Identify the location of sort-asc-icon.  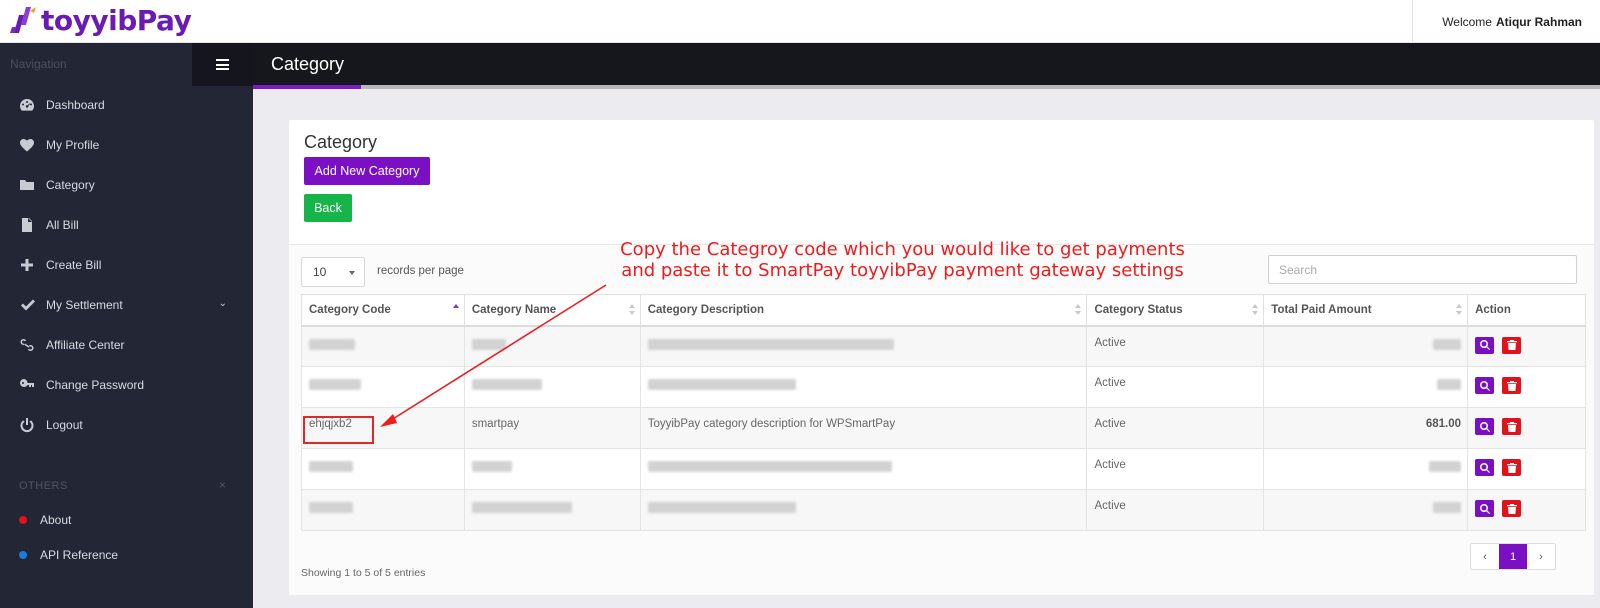
(455, 310).